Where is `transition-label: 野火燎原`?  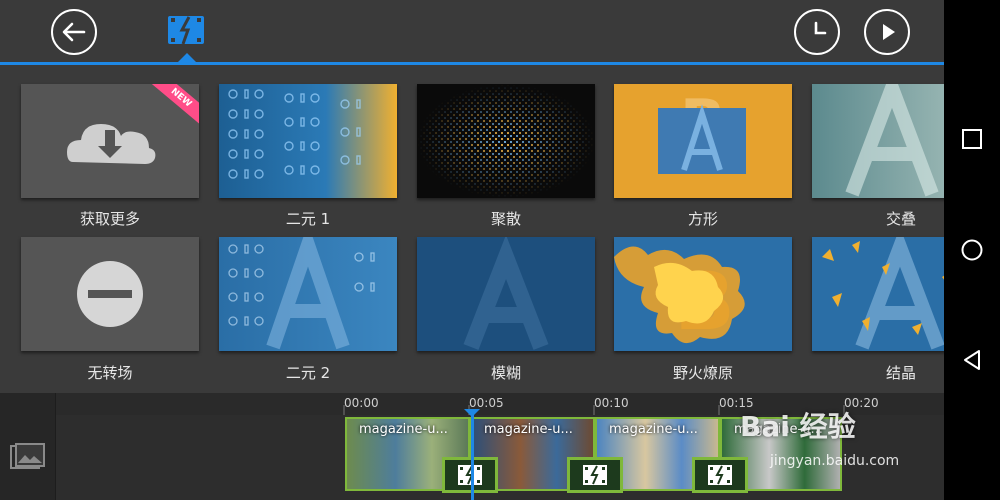
transition-label: 野火燎原 is located at coordinates (702, 373).